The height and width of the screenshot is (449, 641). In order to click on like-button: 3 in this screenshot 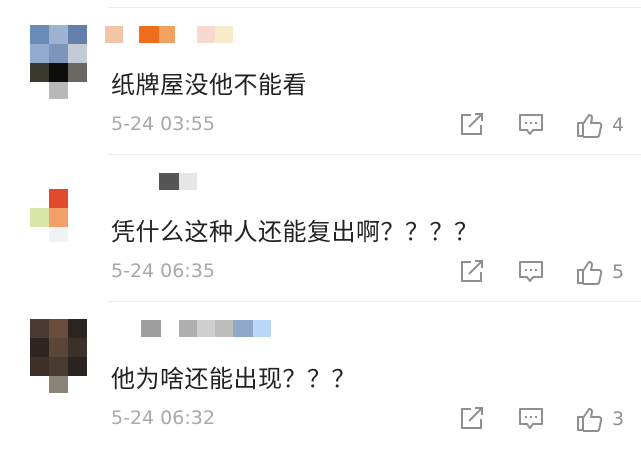, I will do `click(600, 419)`.